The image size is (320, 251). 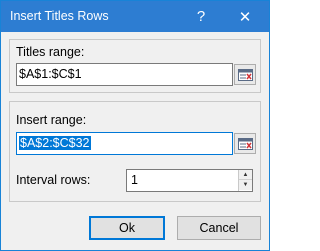 What do you see at coordinates (124, 143) in the screenshot?
I see `insert-range-input: $A$2:$C$32` at bounding box center [124, 143].